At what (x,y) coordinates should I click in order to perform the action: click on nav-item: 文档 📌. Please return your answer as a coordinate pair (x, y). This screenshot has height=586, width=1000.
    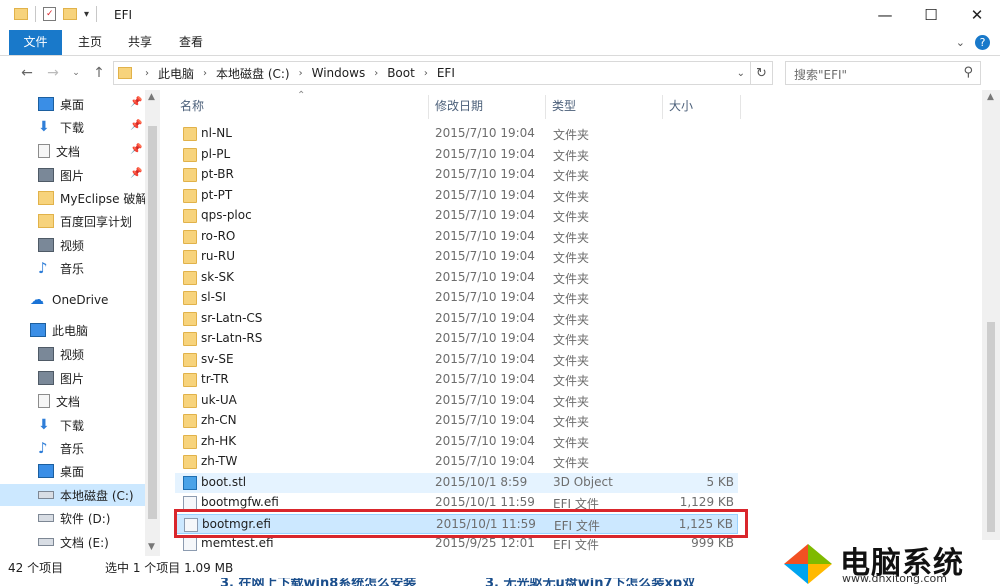
    Looking at the image, I should click on (72, 151).